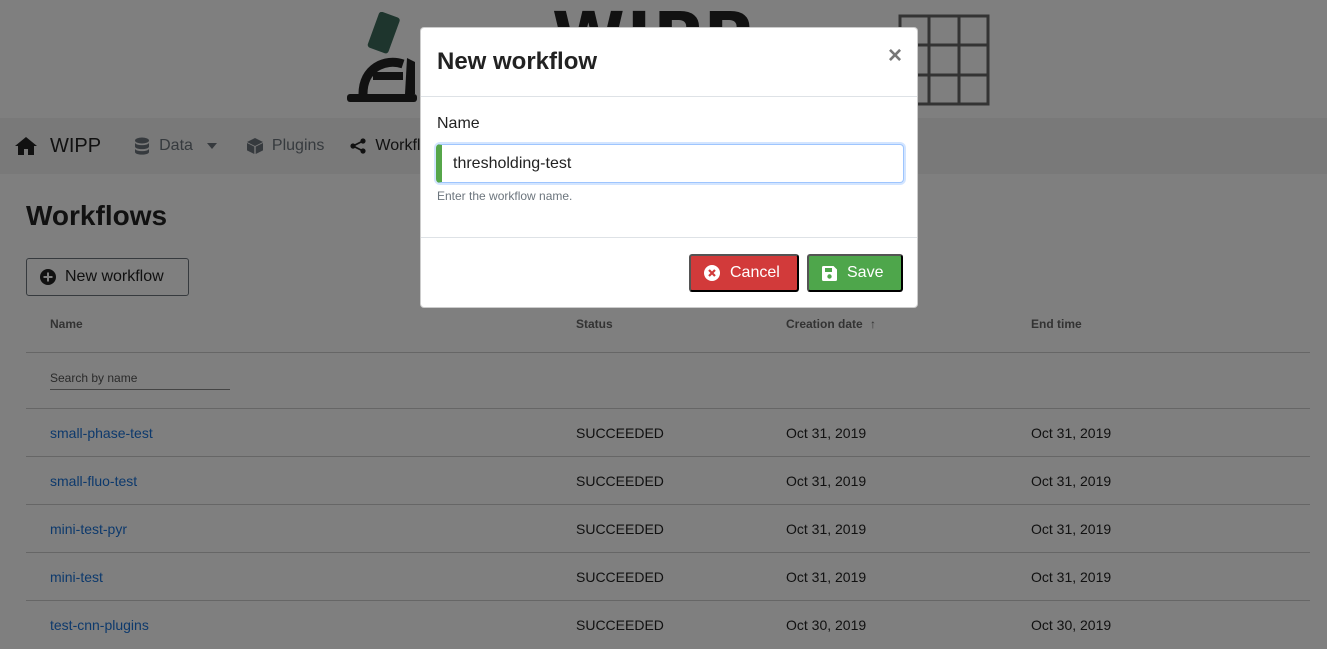  What do you see at coordinates (712, 273) in the screenshot?
I see `times-circle-icon` at bounding box center [712, 273].